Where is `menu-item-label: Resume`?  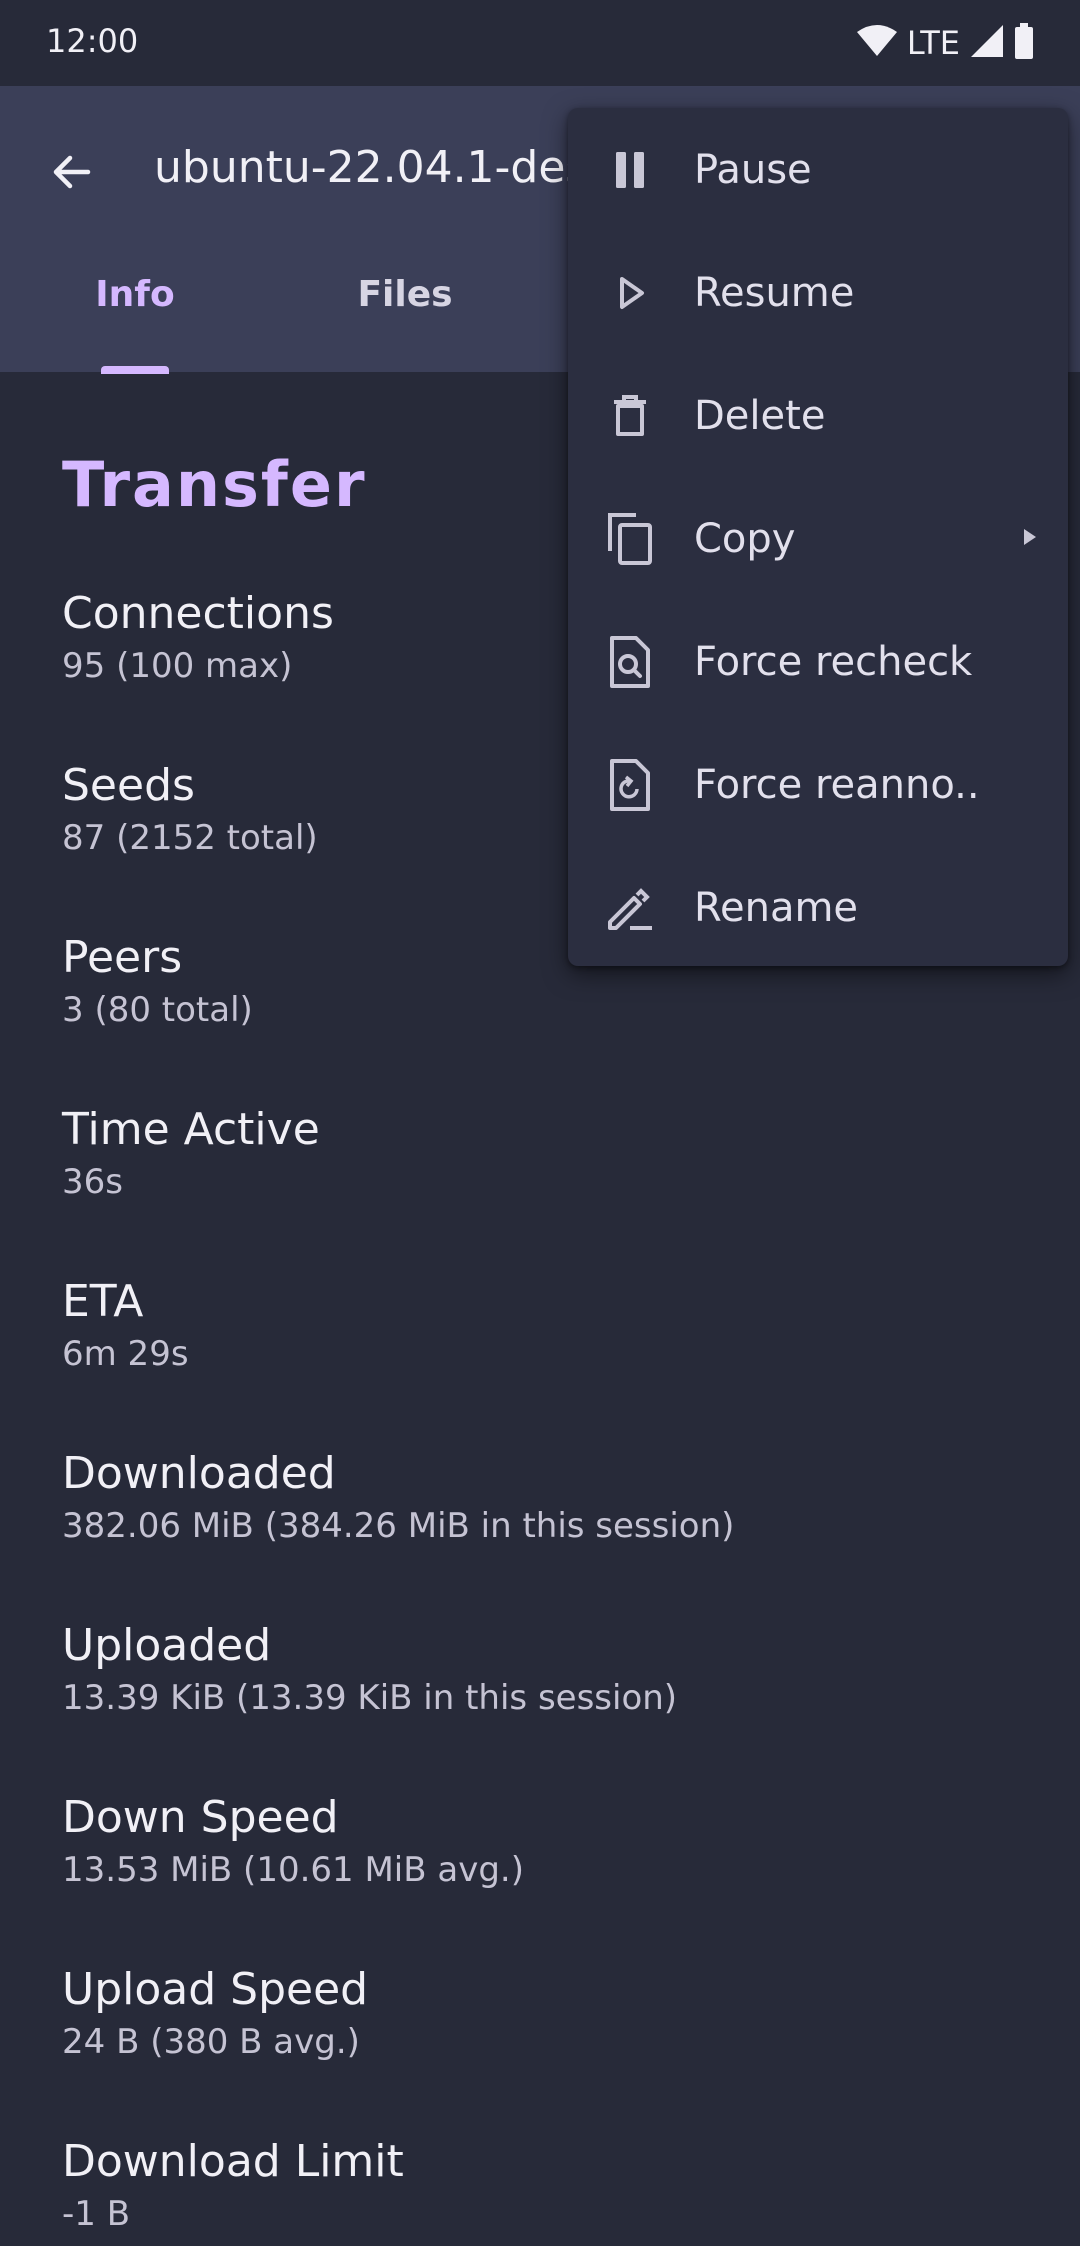
menu-item-label: Resume is located at coordinates (774, 292).